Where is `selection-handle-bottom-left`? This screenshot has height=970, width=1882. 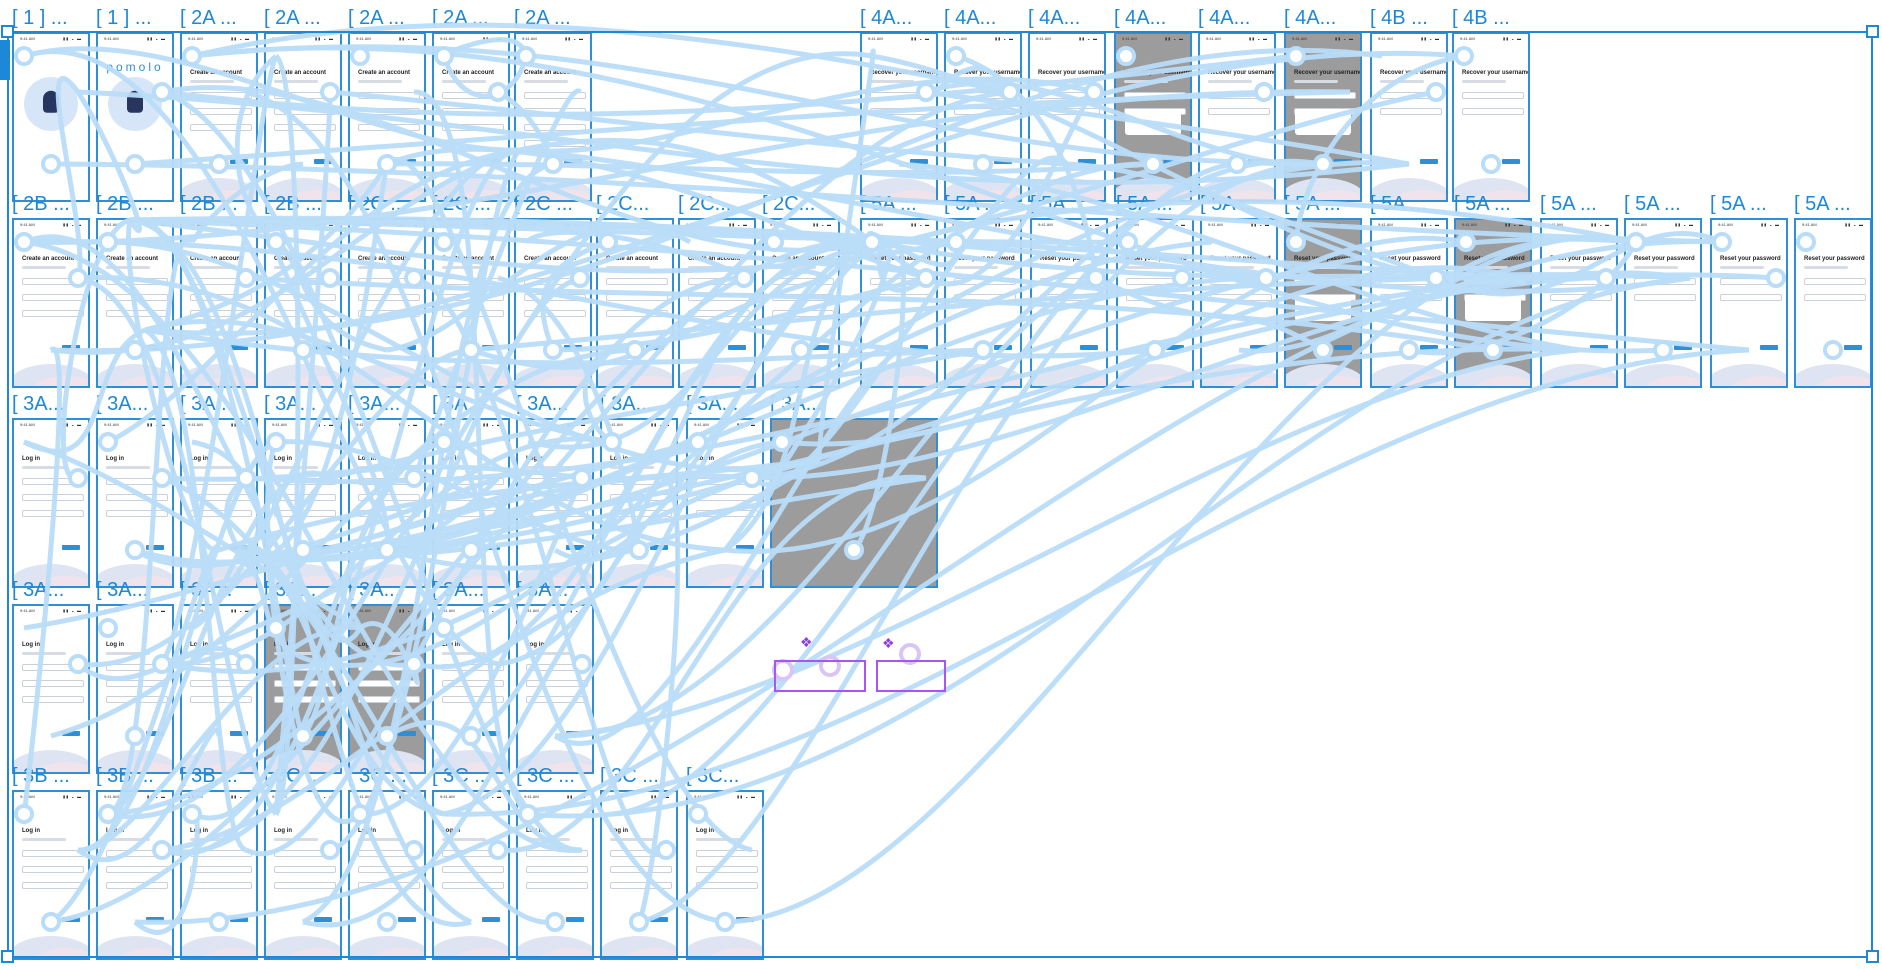 selection-handle-bottom-left is located at coordinates (7, 956).